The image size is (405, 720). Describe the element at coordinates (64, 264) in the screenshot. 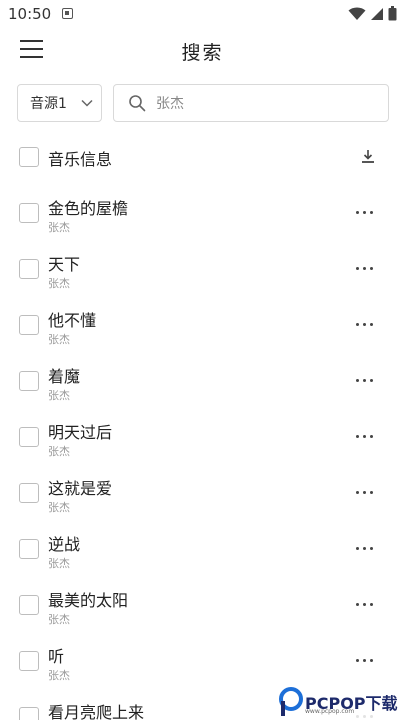

I see `song-title: 天下` at that location.